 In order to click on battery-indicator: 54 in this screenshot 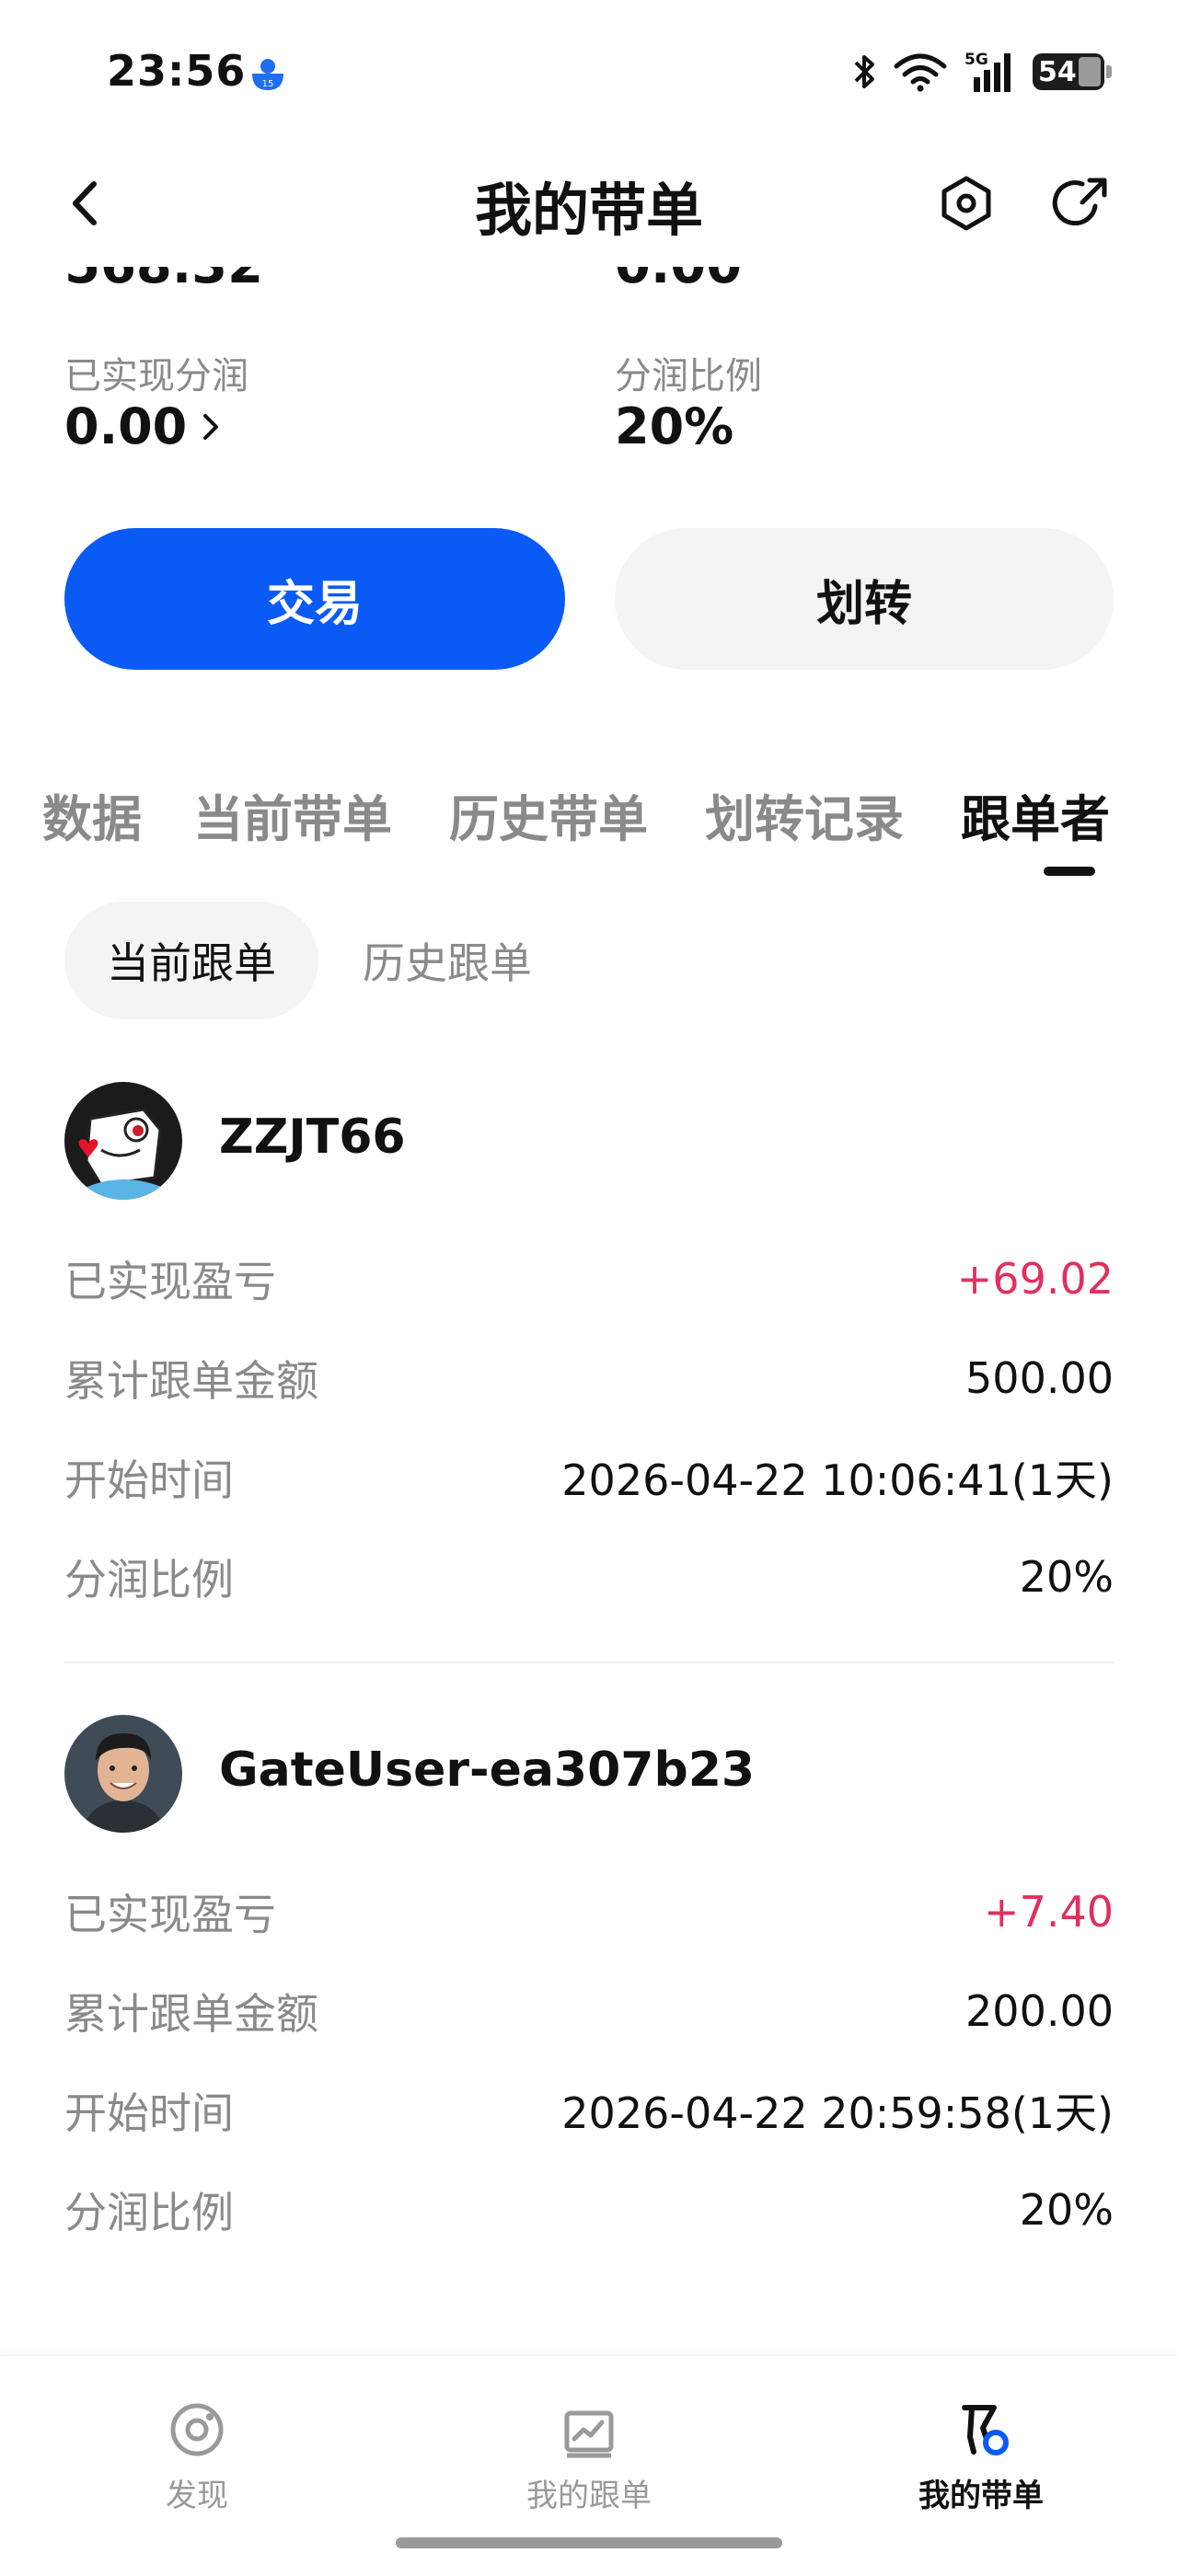, I will do `click(1072, 71)`.